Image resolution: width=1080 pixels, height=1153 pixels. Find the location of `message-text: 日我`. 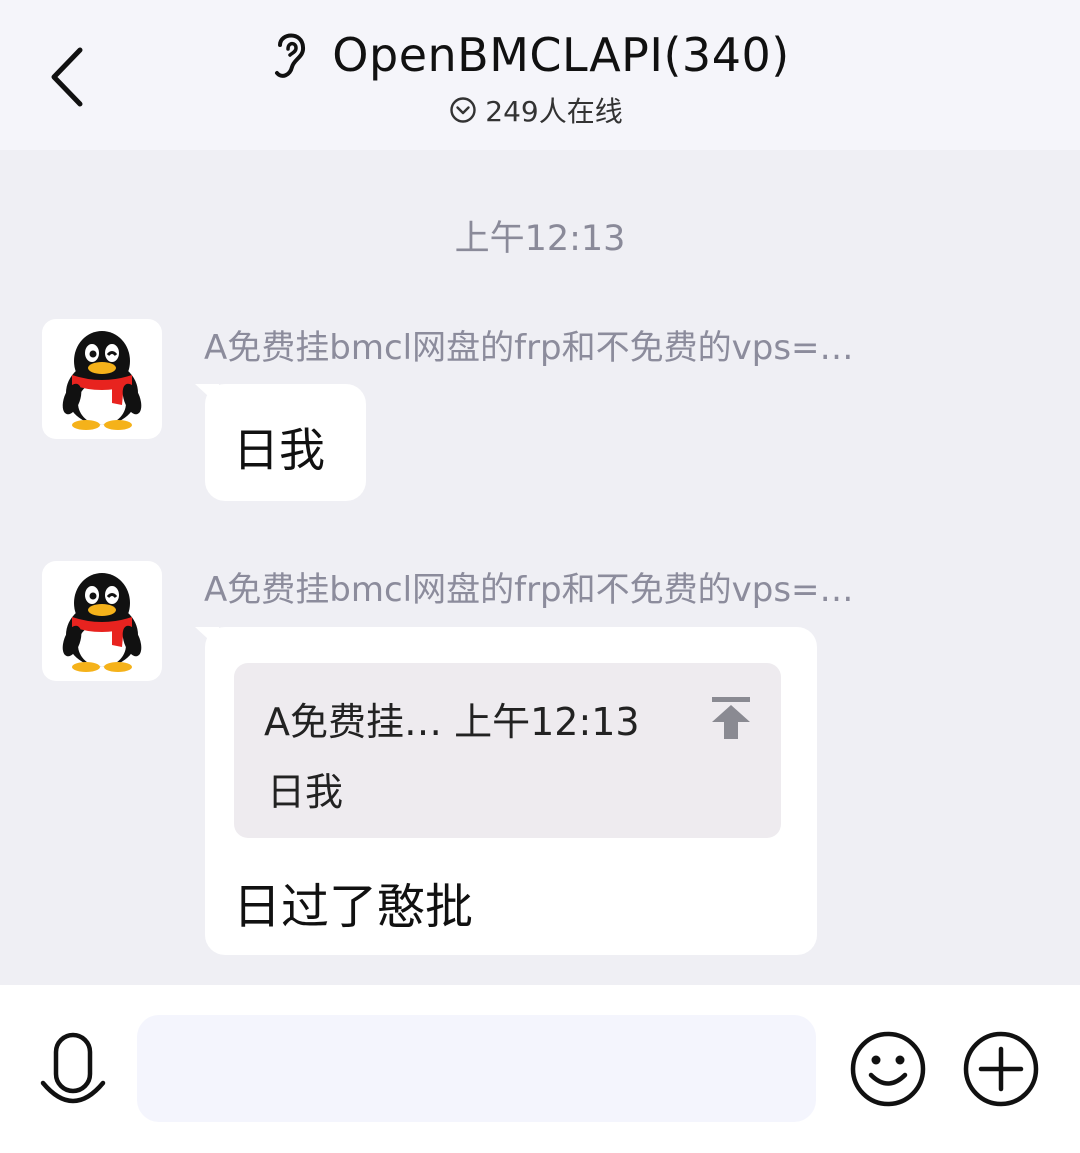

message-text: 日我 is located at coordinates (279, 450).